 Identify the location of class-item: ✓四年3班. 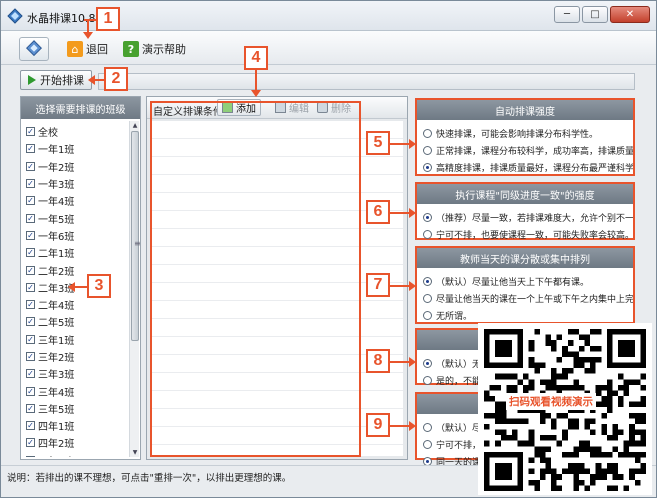
(76, 454).